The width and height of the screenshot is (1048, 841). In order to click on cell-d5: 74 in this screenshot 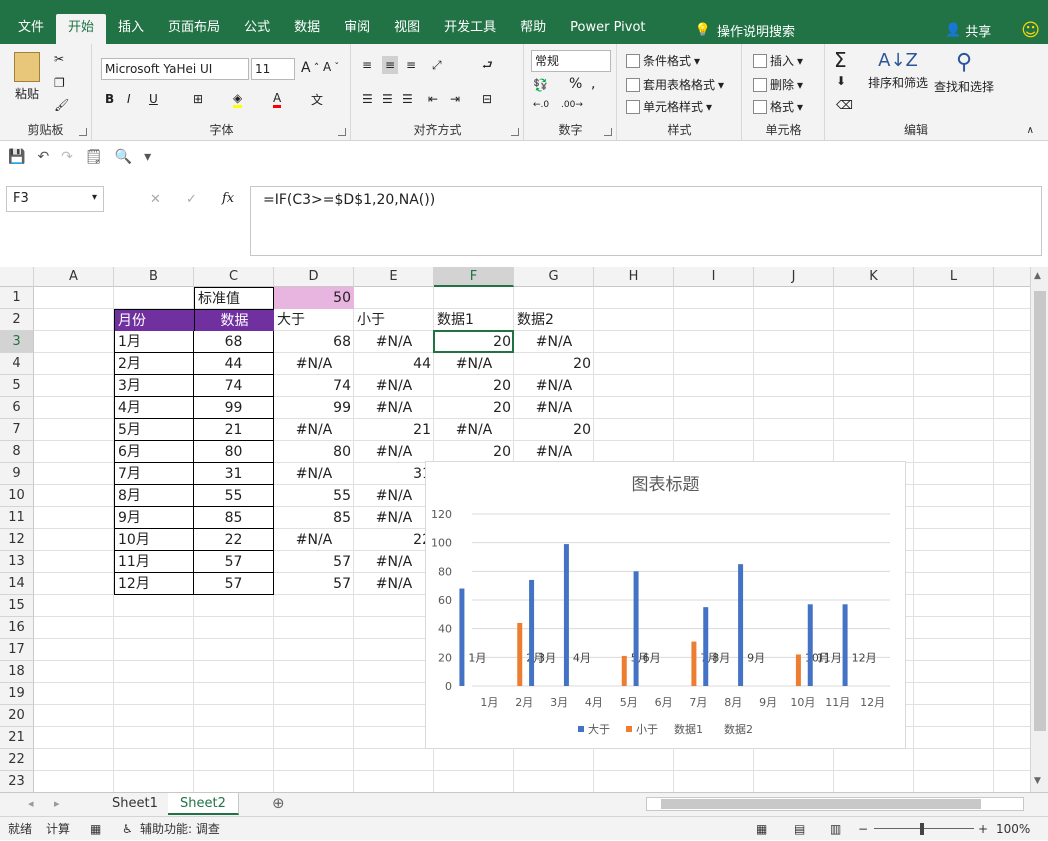, I will do `click(314, 386)`.